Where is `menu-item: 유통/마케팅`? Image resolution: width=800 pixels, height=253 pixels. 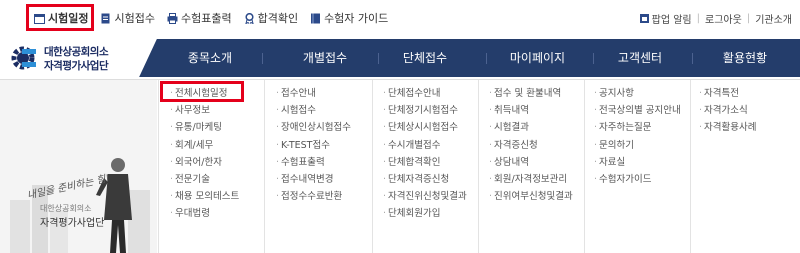
menu-item: 유통/마케팅 is located at coordinates (204, 127).